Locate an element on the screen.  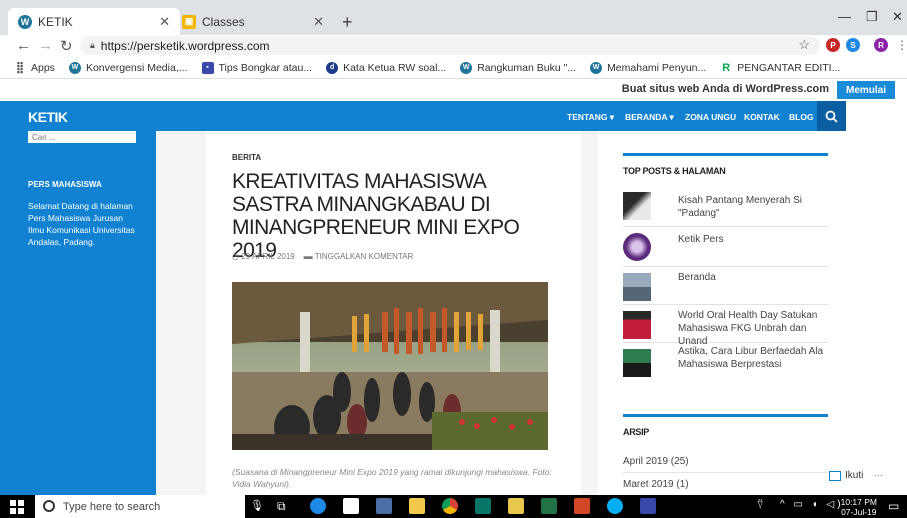
market-photo-illustration is located at coordinates (390, 366).